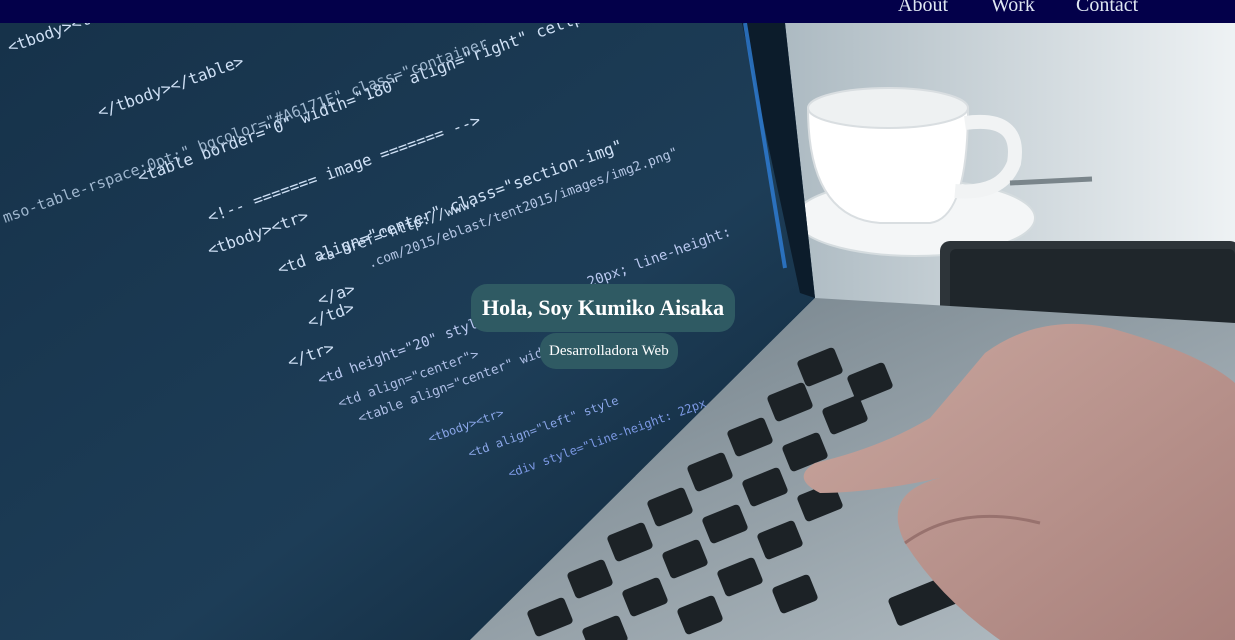  I want to click on hero-subtitle: Desarrolladora Web, so click(609, 351).